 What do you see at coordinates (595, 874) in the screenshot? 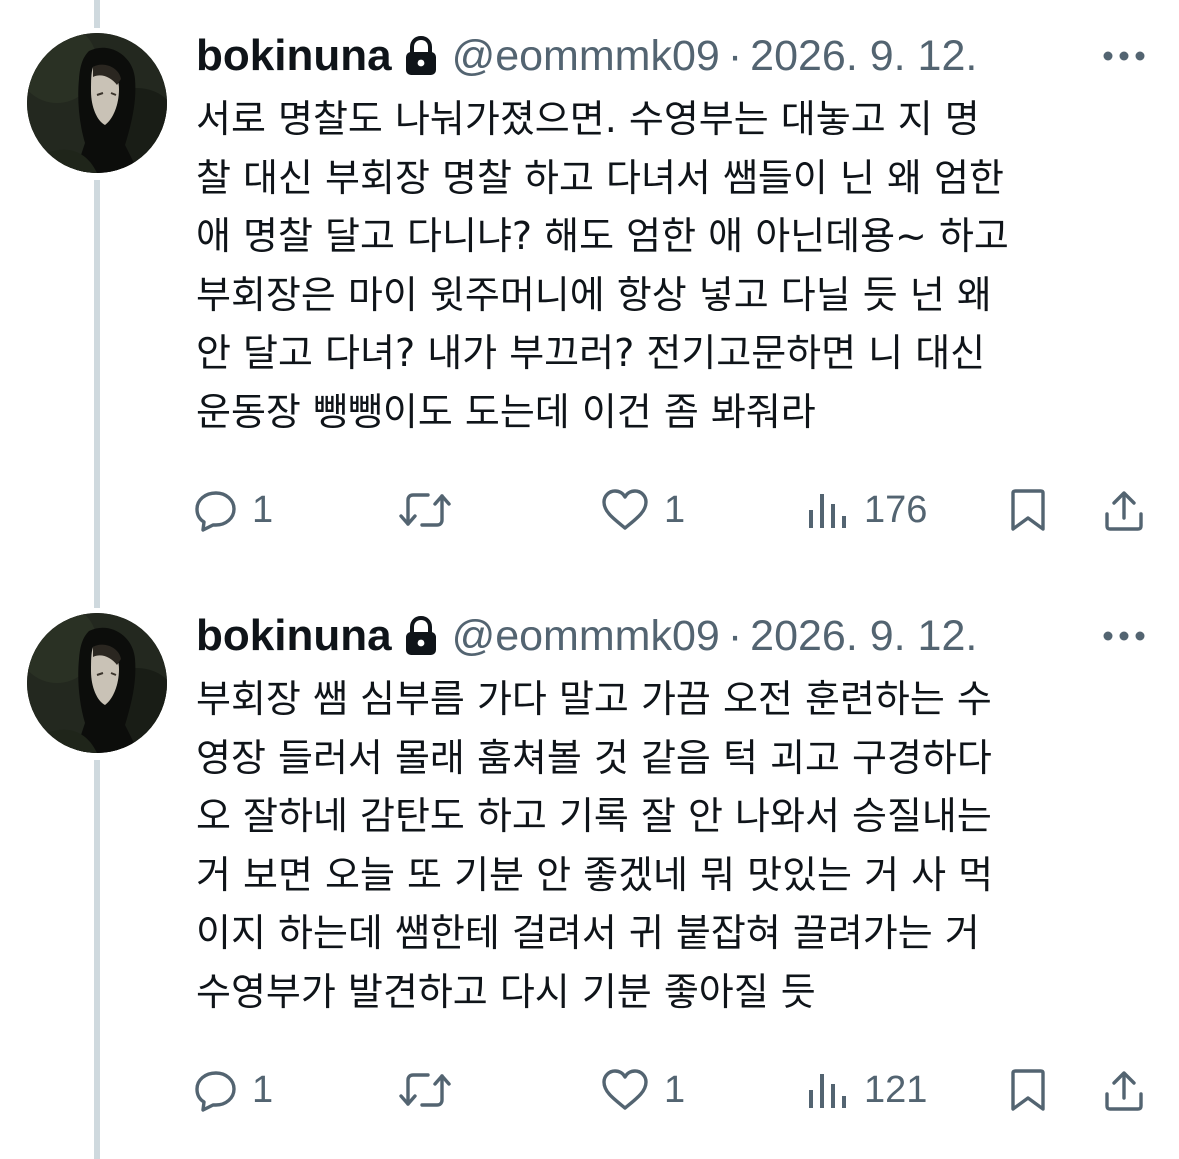
I see `tweet-text-line: 거 보면 오늘 또 기분 안 좋겠네 뭐 맛있는 거 사 먹` at bounding box center [595, 874].